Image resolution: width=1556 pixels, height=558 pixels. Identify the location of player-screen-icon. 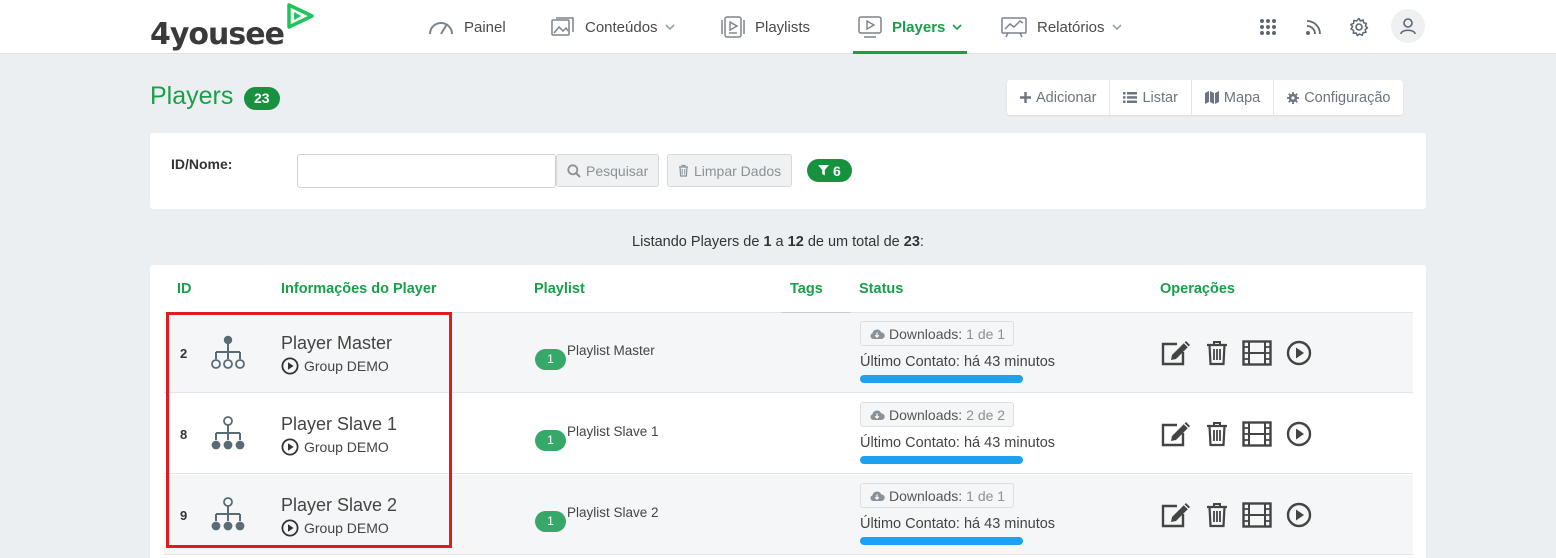
(870, 27).